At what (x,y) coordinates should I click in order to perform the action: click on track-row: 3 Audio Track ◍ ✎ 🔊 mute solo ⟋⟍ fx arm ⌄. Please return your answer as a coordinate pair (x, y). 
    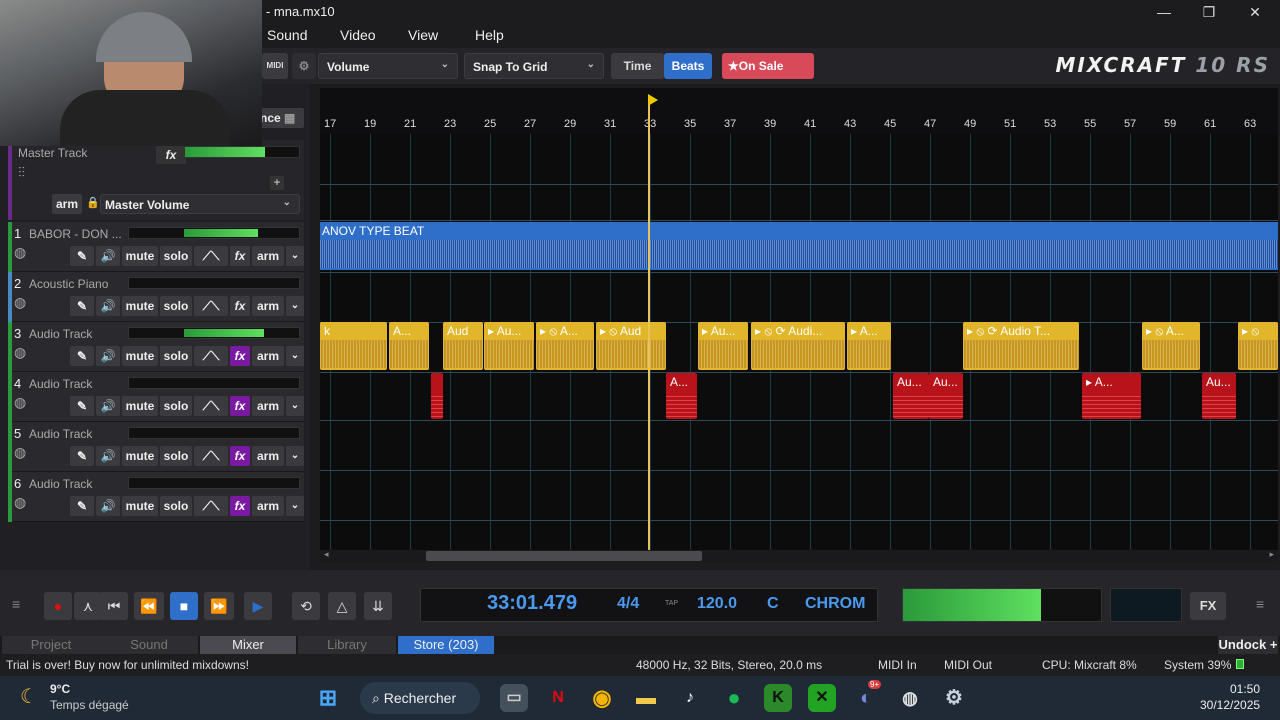
    Looking at the image, I should click on (156, 347).